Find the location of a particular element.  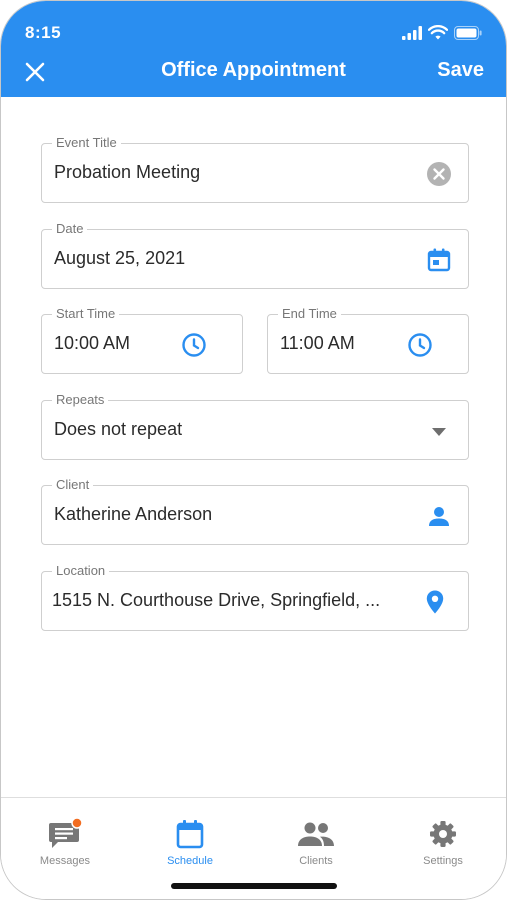

nav-item-clients: Clients is located at coordinates (316, 842).